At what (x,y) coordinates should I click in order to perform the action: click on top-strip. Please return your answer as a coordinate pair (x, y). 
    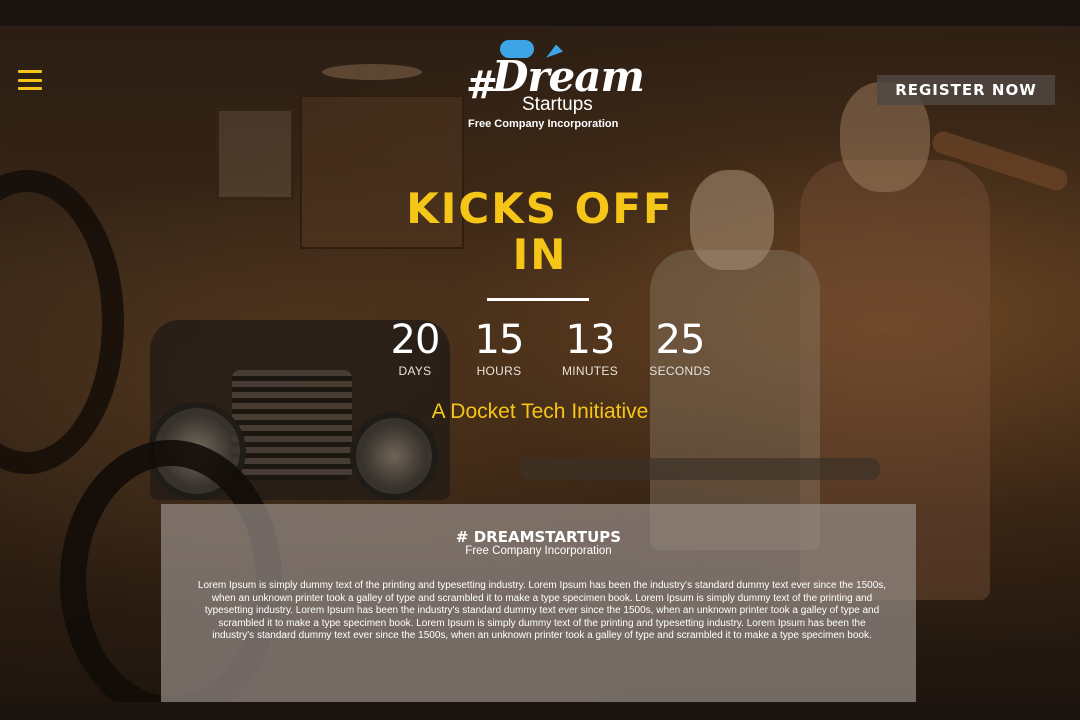
    Looking at the image, I should click on (540, 13).